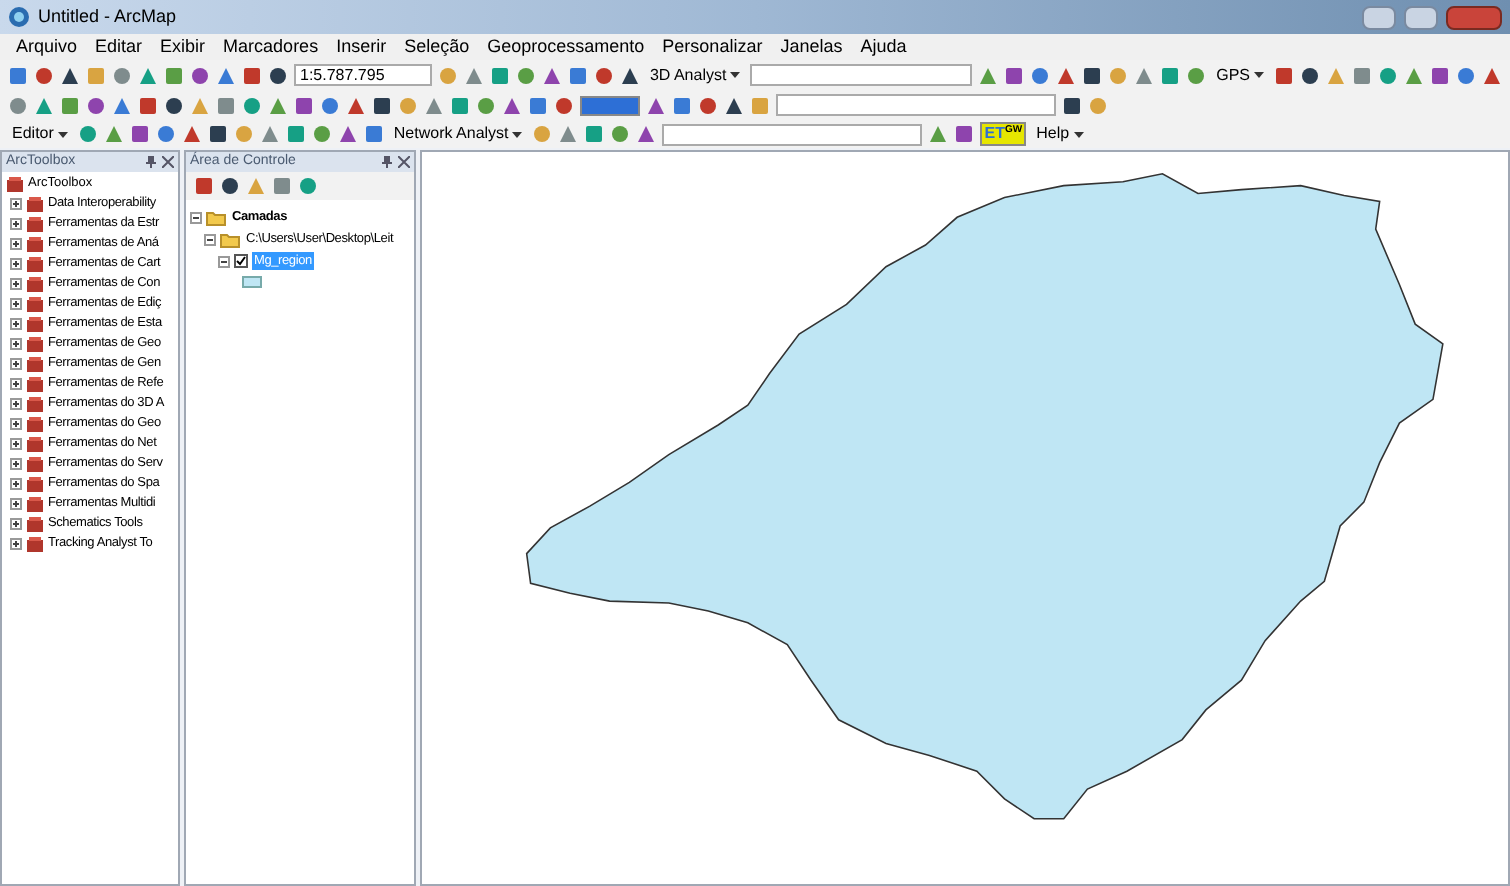 This screenshot has height=886, width=1510. What do you see at coordinates (342, 75) in the screenshot?
I see `scale-value: 1:5.787.795` at bounding box center [342, 75].